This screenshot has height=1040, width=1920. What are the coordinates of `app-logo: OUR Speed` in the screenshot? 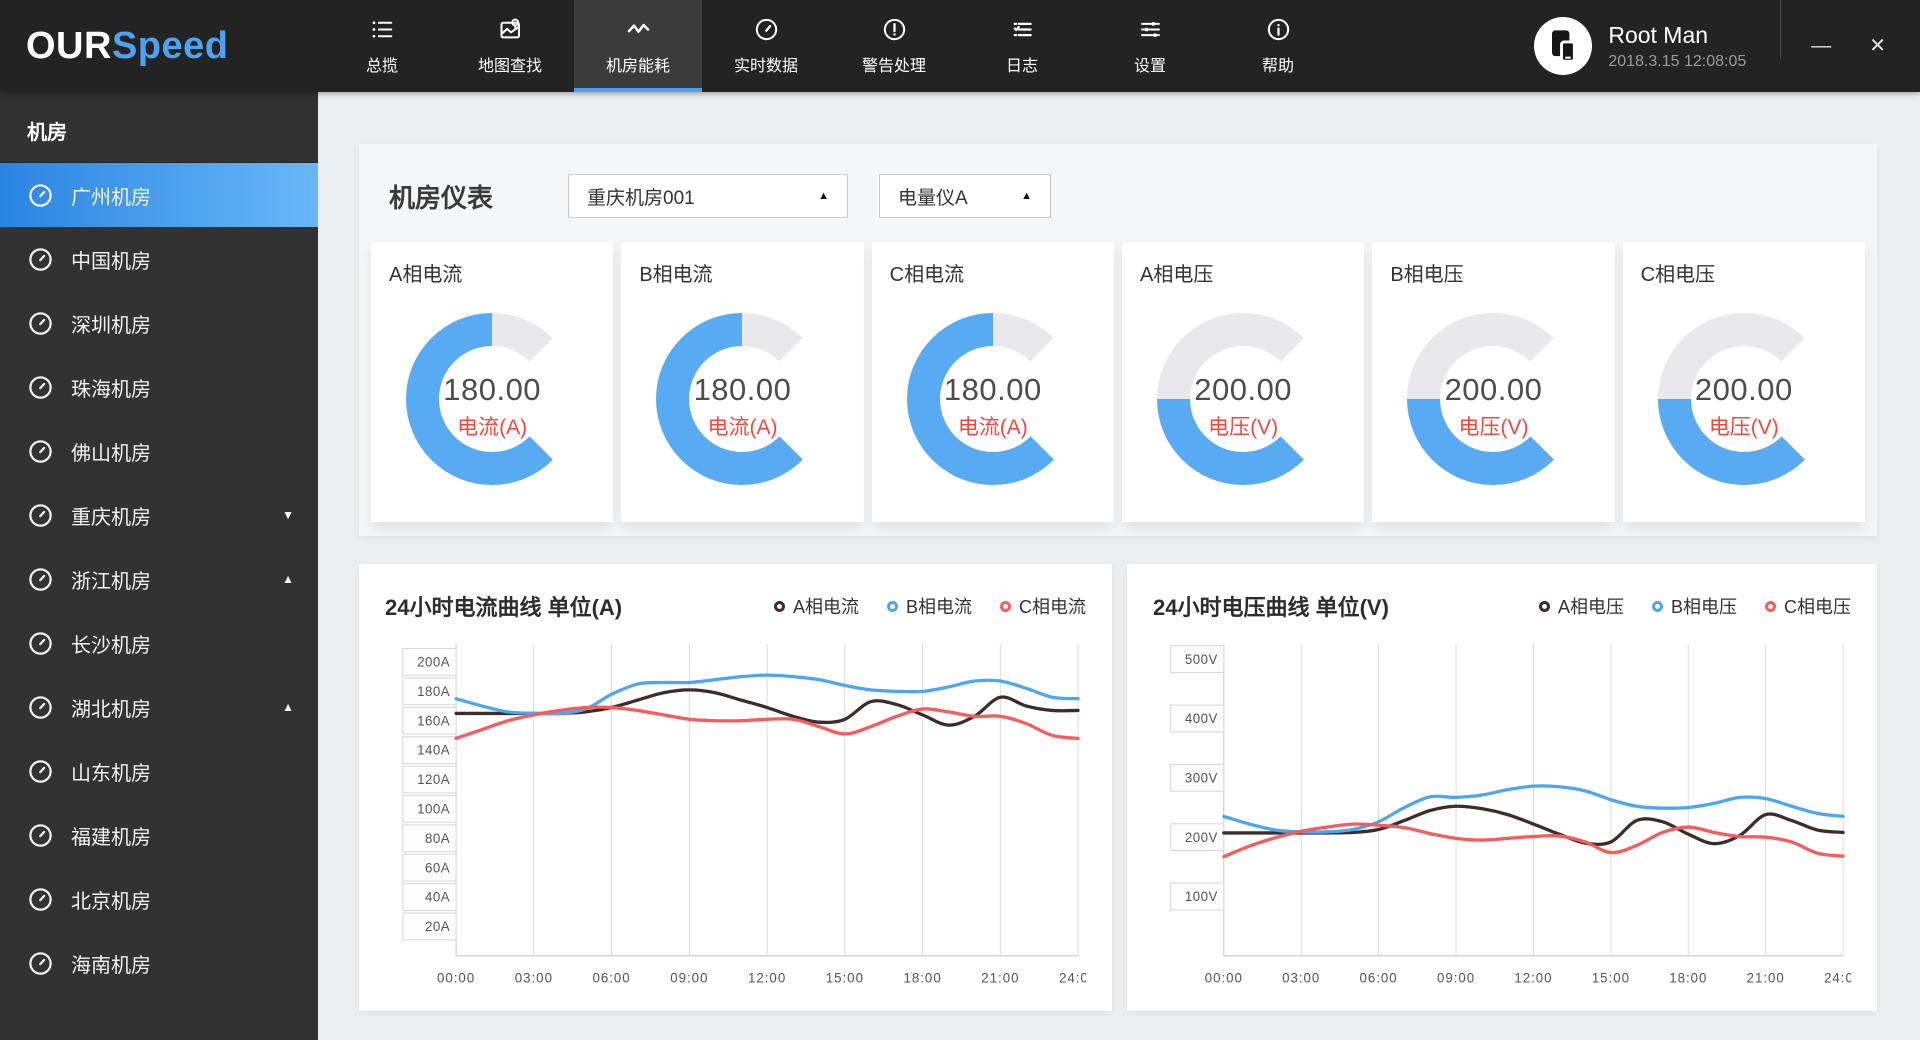 It's located at (159, 46).